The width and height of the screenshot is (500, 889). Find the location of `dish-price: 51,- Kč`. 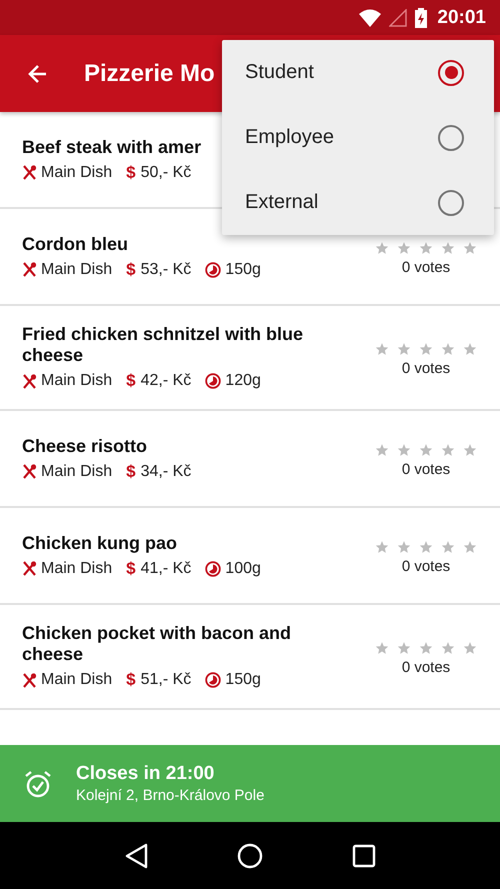

dish-price: 51,- Kč is located at coordinates (166, 680).